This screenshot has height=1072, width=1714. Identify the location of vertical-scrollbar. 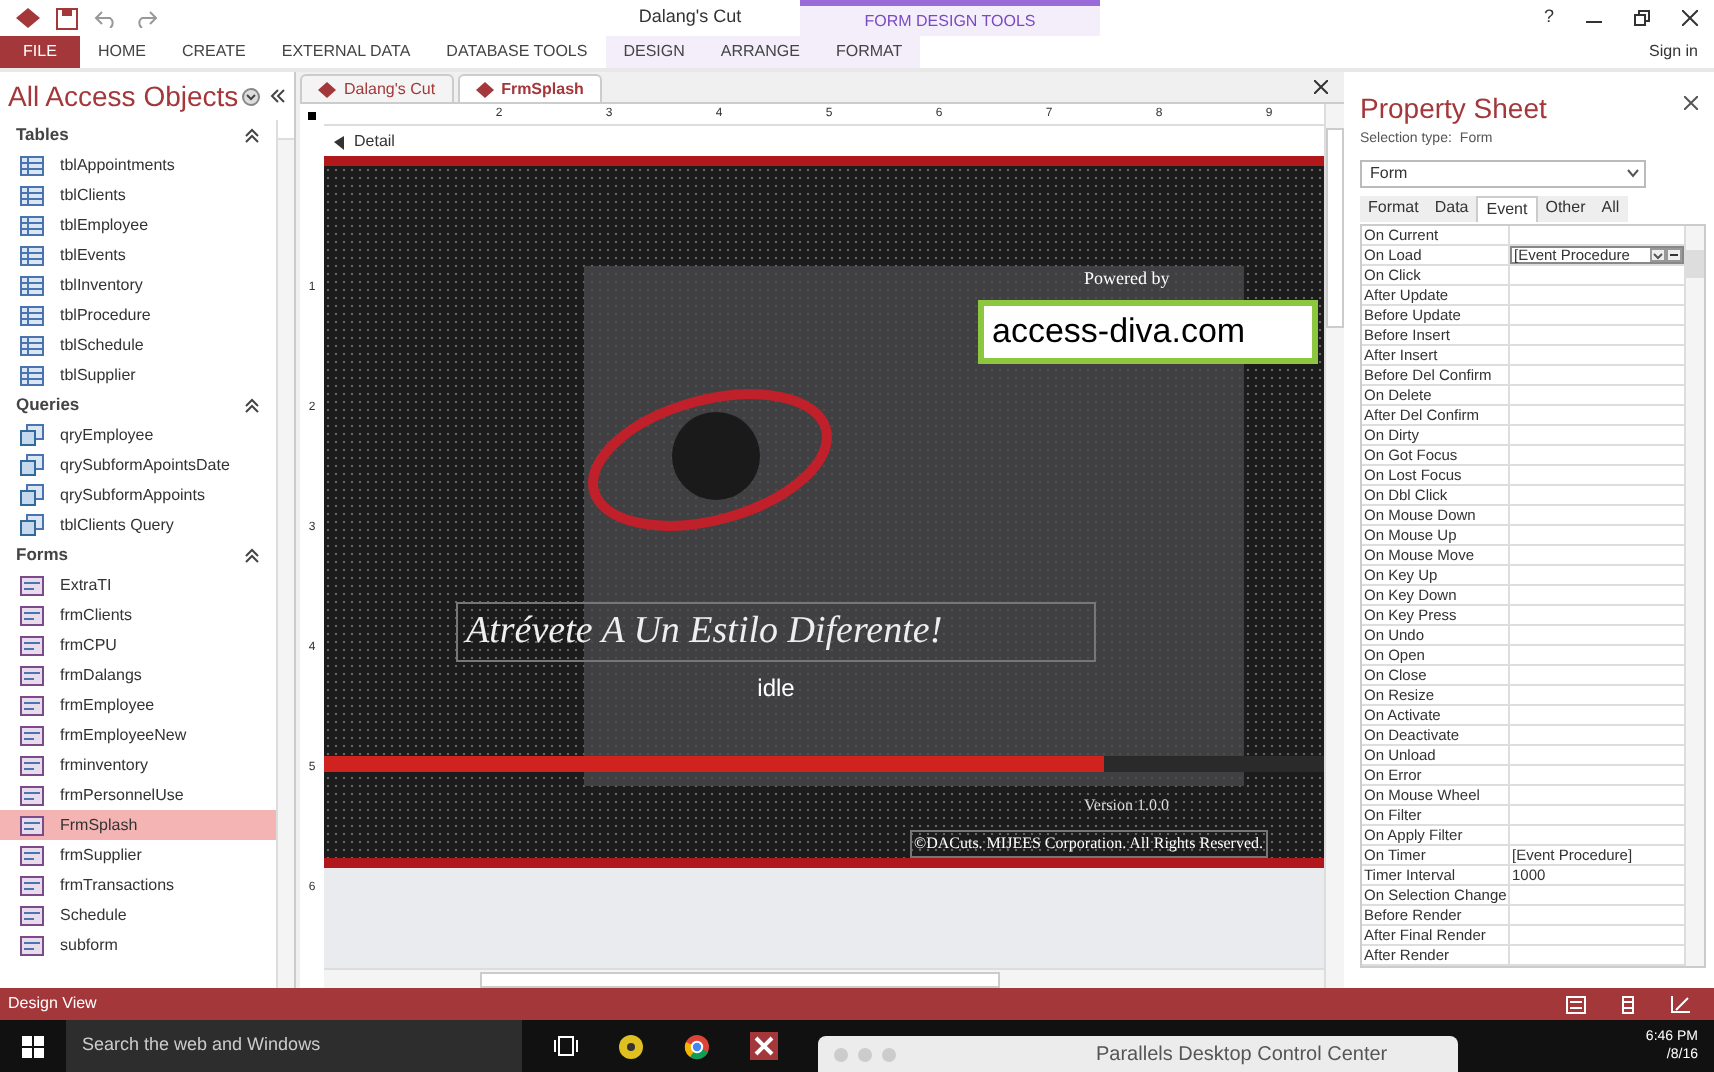
(1334, 546).